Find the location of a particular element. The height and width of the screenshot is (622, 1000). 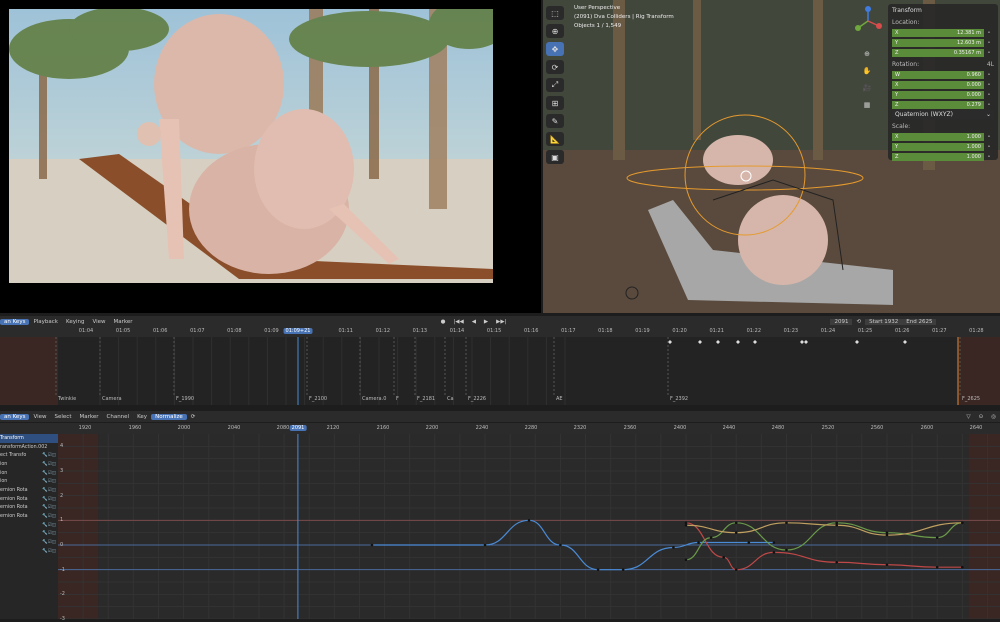

rotation-y-field: Y 0.000 is located at coordinates (938, 94).